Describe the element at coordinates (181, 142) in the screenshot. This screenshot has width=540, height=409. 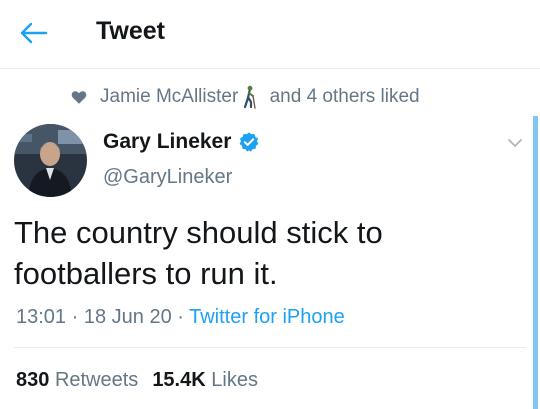
I see `author-name: Gary Lineker` at that location.